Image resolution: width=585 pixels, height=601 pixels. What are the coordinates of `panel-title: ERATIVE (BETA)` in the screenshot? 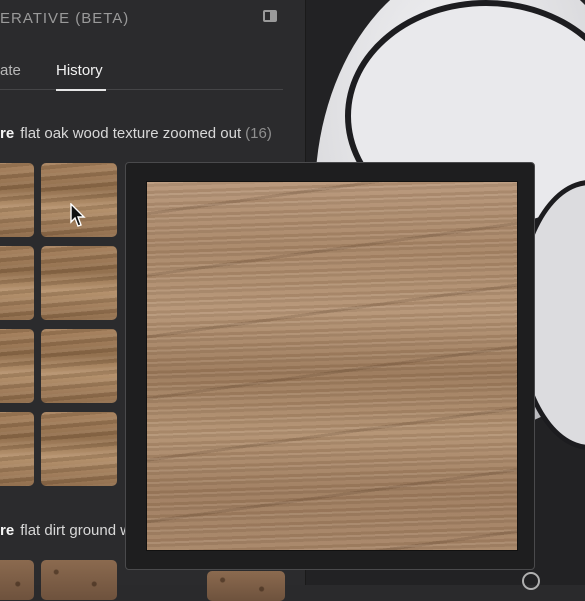 It's located at (65, 18).